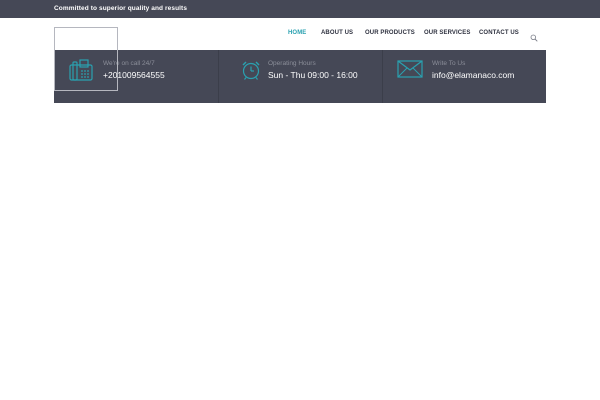 The image size is (600, 400). I want to click on logo, so click(86, 59).